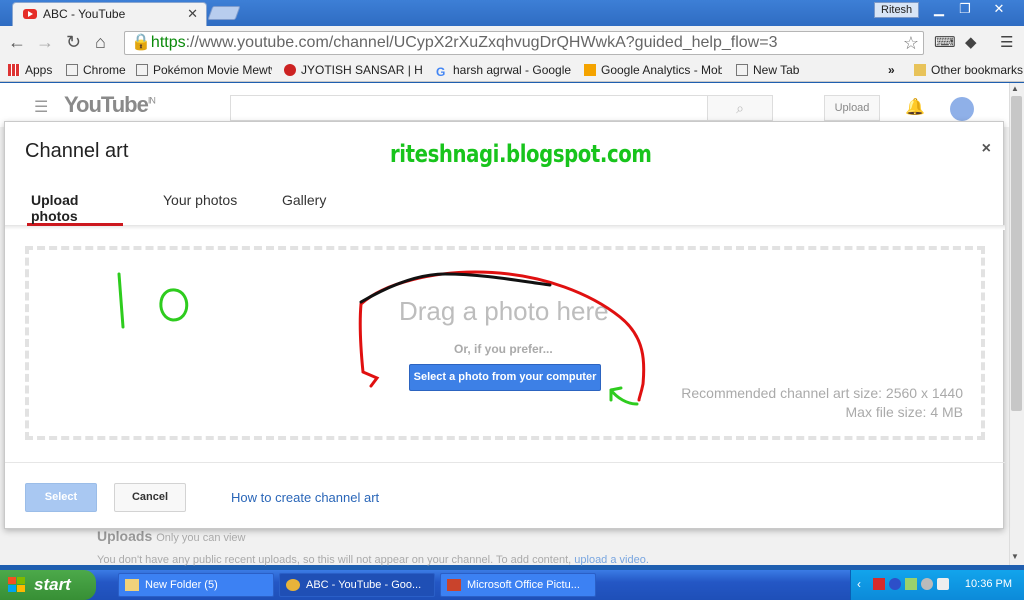  I want to click on bookmark-apps: Apps, so click(30, 70).